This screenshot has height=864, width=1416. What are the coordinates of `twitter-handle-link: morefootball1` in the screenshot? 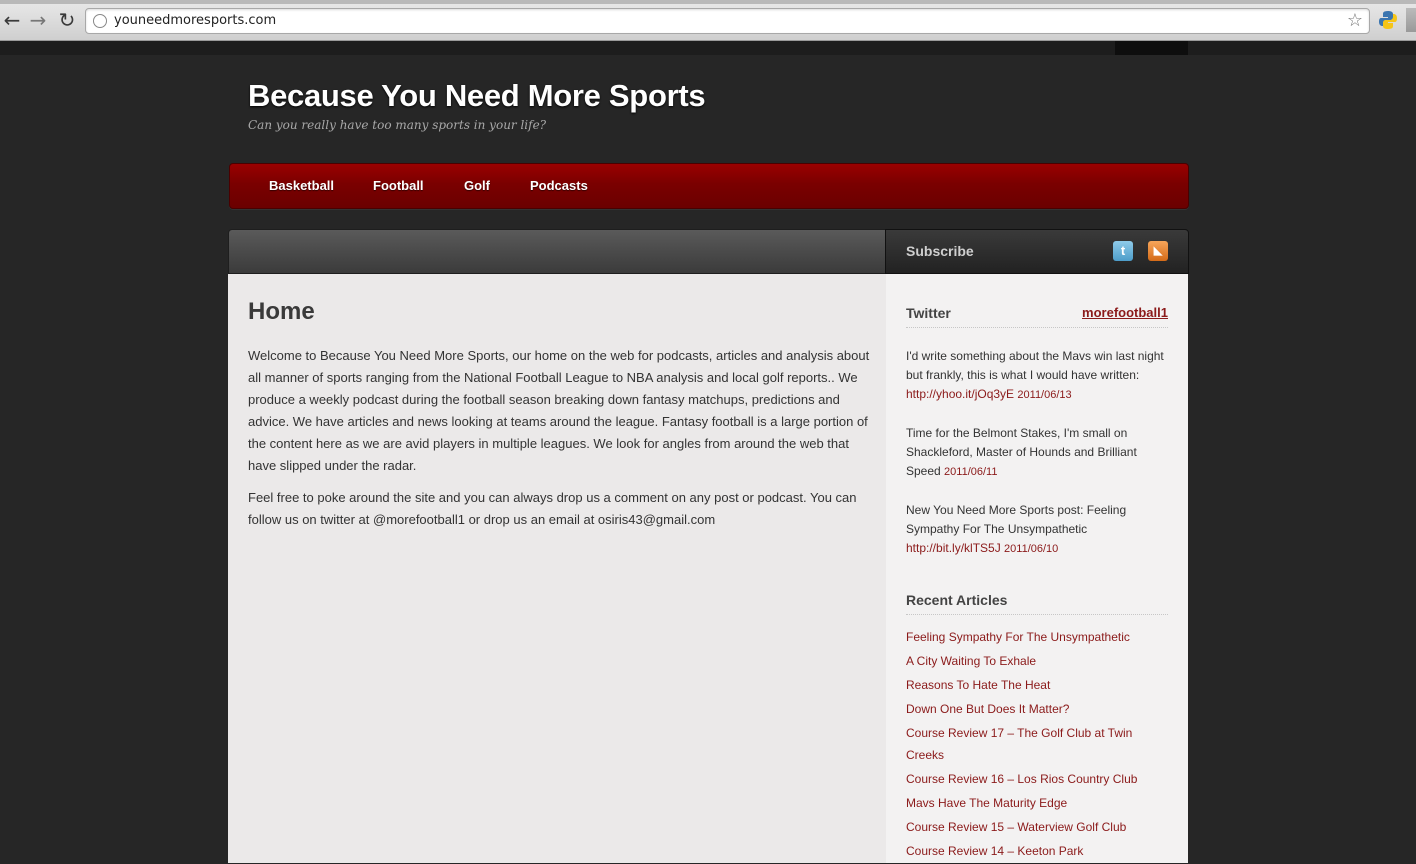 It's located at (1125, 312).